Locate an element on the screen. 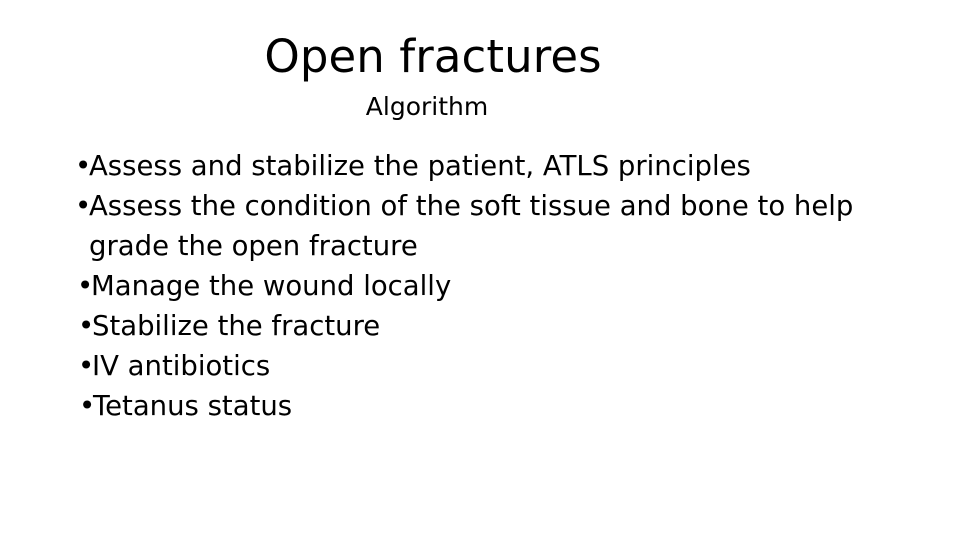 This screenshot has width=960, height=540. list-item: • Tetanus status is located at coordinates (469, 406).